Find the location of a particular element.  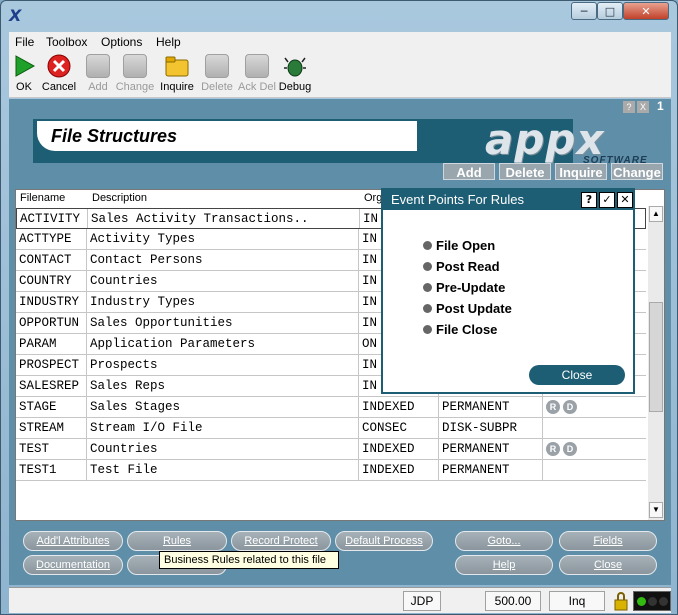

add-button: Add is located at coordinates (98, 75).